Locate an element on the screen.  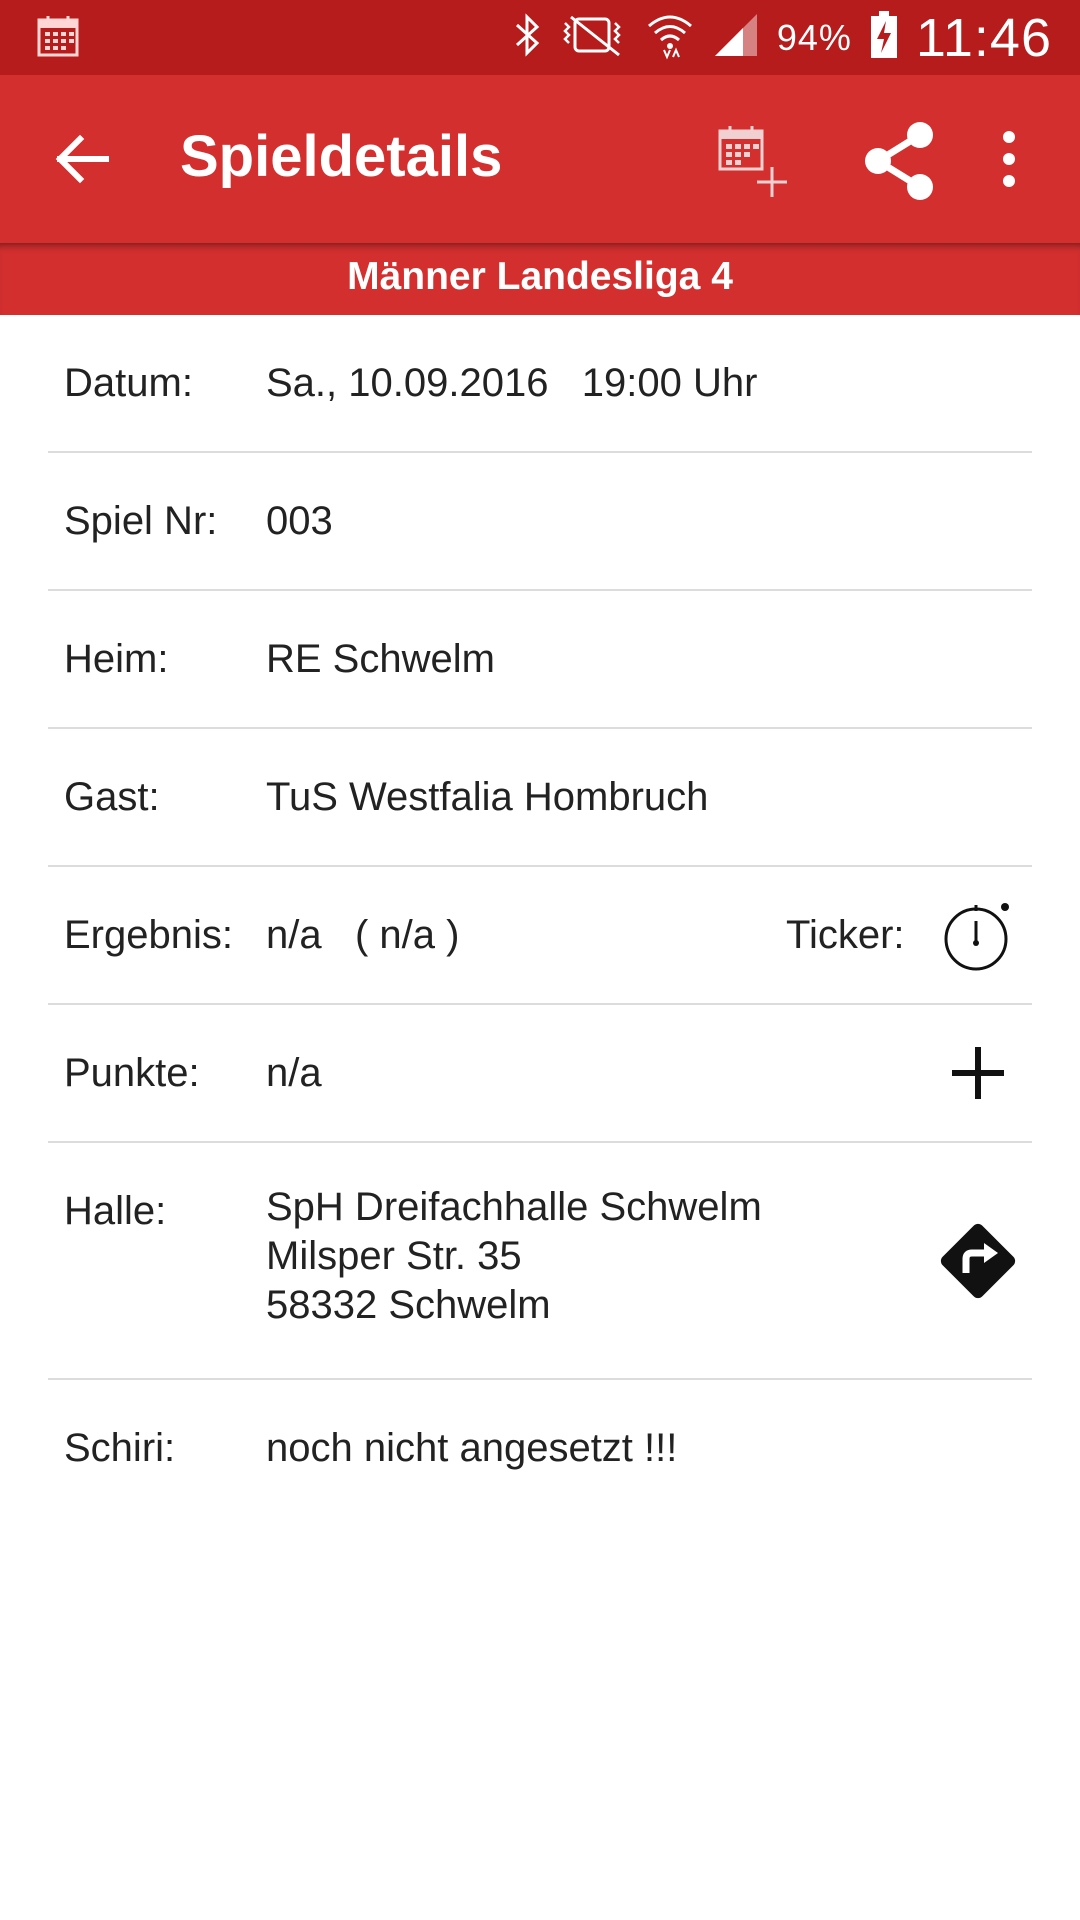
datum-value: Sa., 10.09.2016 19:00 Uhr is located at coordinates (512, 383).